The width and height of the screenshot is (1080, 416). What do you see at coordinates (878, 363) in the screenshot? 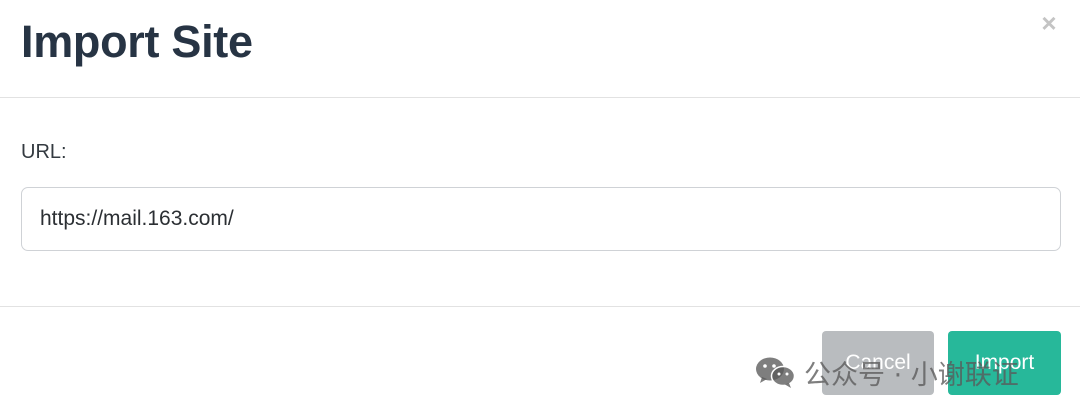
I see `cancel-button: Cancel` at bounding box center [878, 363].